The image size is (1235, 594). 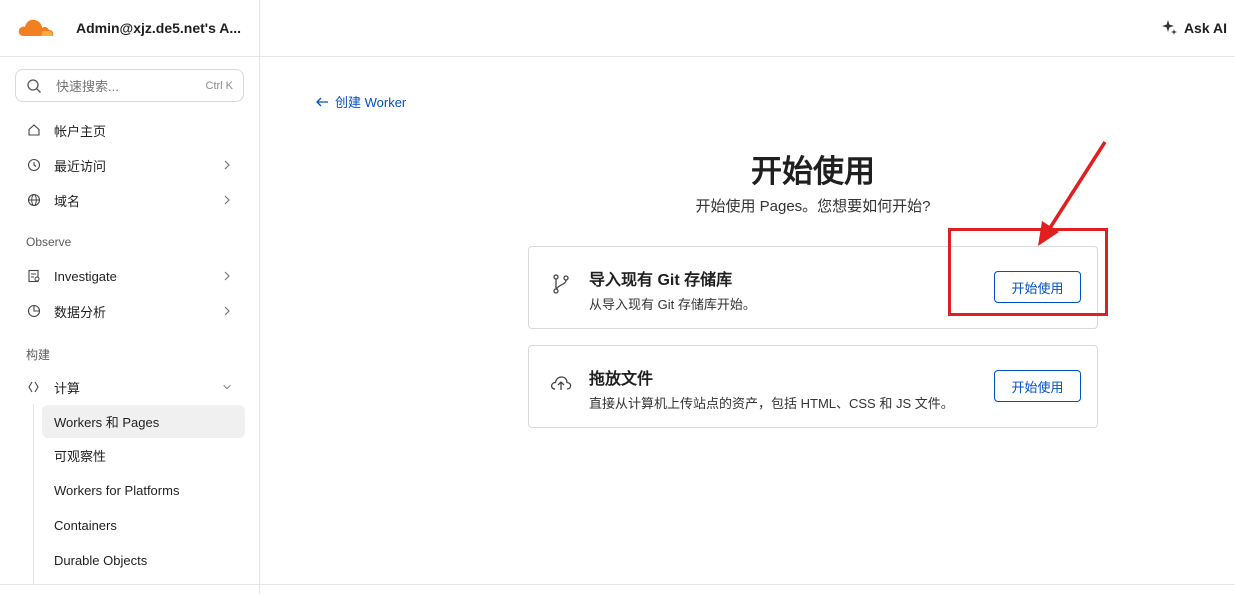 I want to click on sidebar-item-investigate: Investigate, so click(x=130, y=276).